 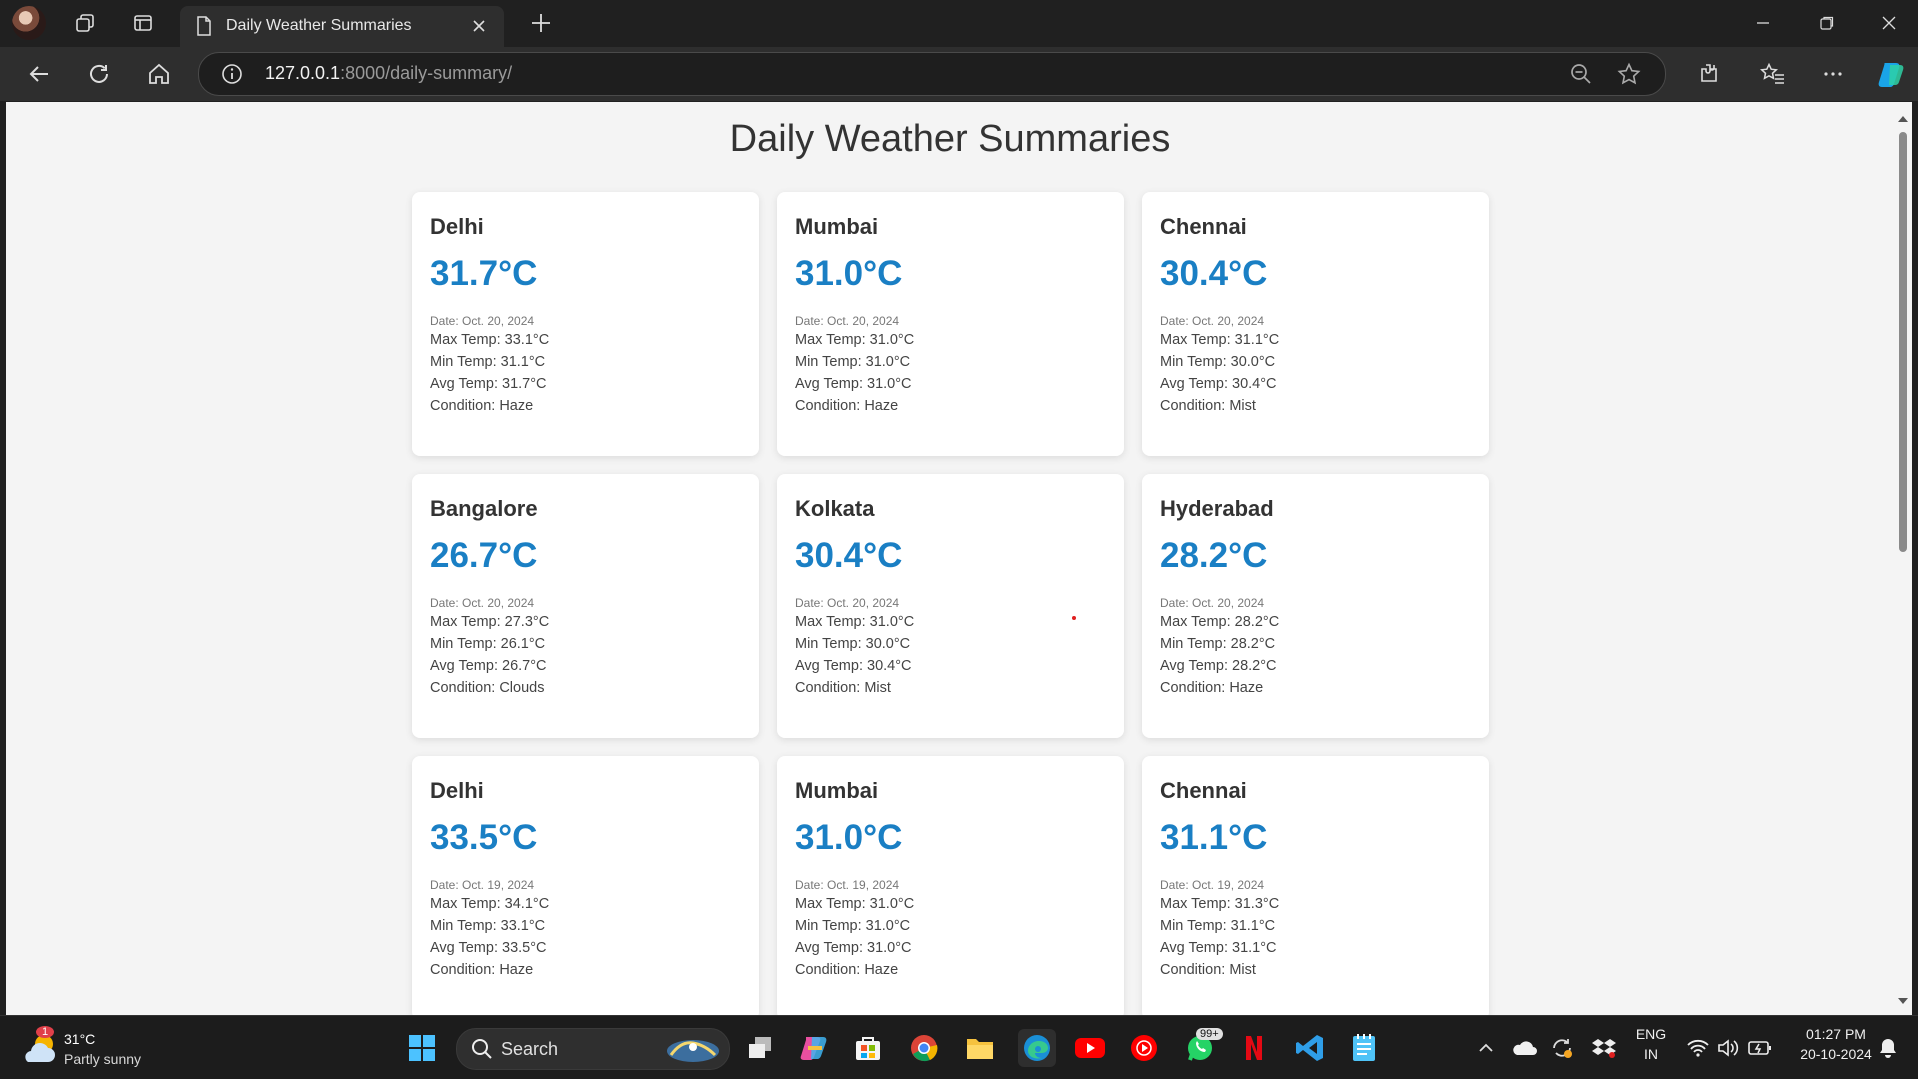 What do you see at coordinates (1208, 406) in the screenshot?
I see `weather-condition: Condition: Mist` at bounding box center [1208, 406].